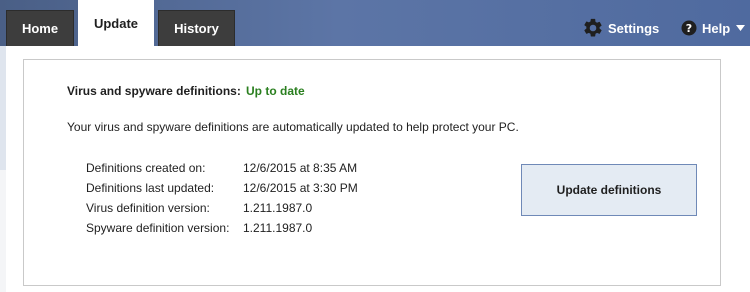 Image resolution: width=750 pixels, height=292 pixels. I want to click on tab-update: Update, so click(116, 23).